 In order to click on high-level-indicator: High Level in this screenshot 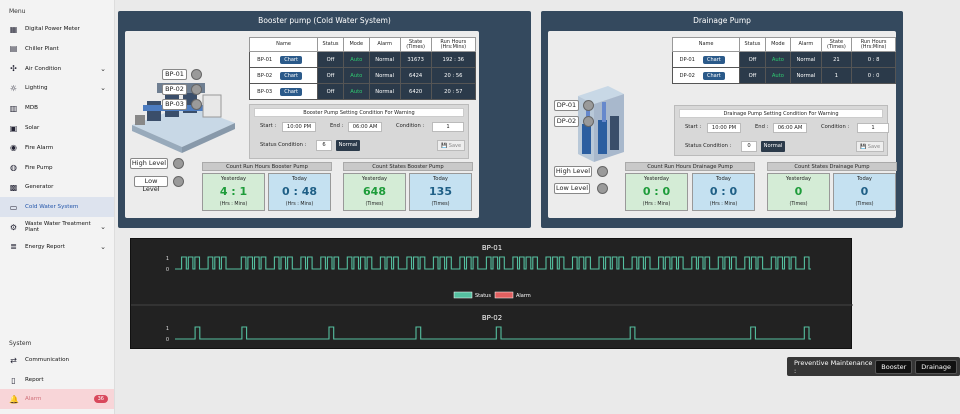, I will do `click(149, 163)`.